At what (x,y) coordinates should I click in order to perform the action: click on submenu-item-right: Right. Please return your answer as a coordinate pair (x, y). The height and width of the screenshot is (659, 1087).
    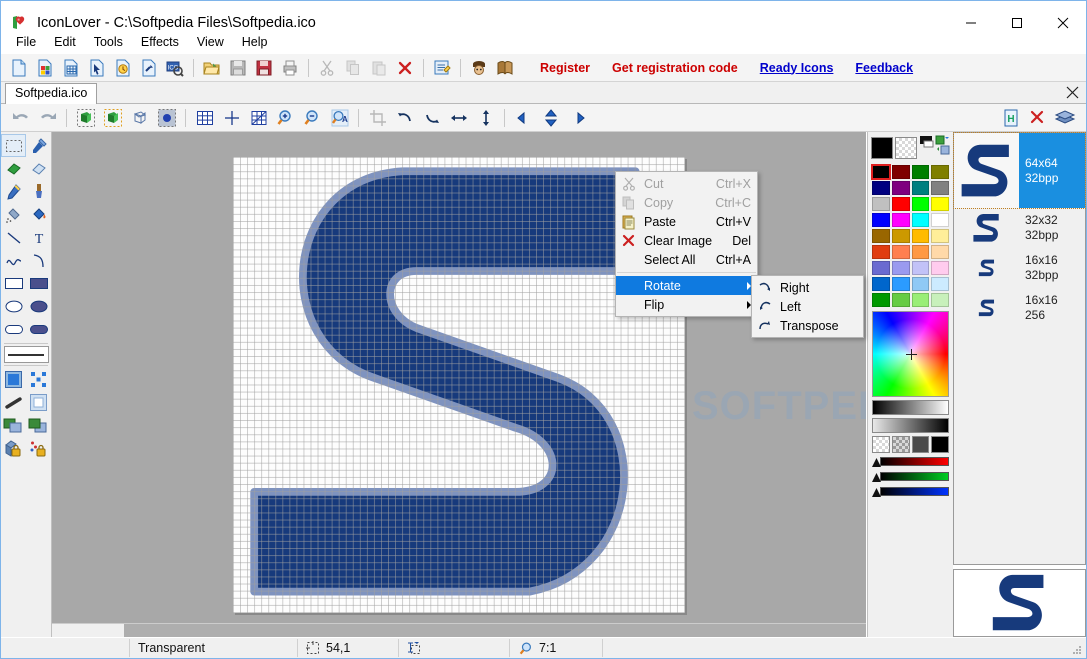
    Looking at the image, I should click on (807, 287).